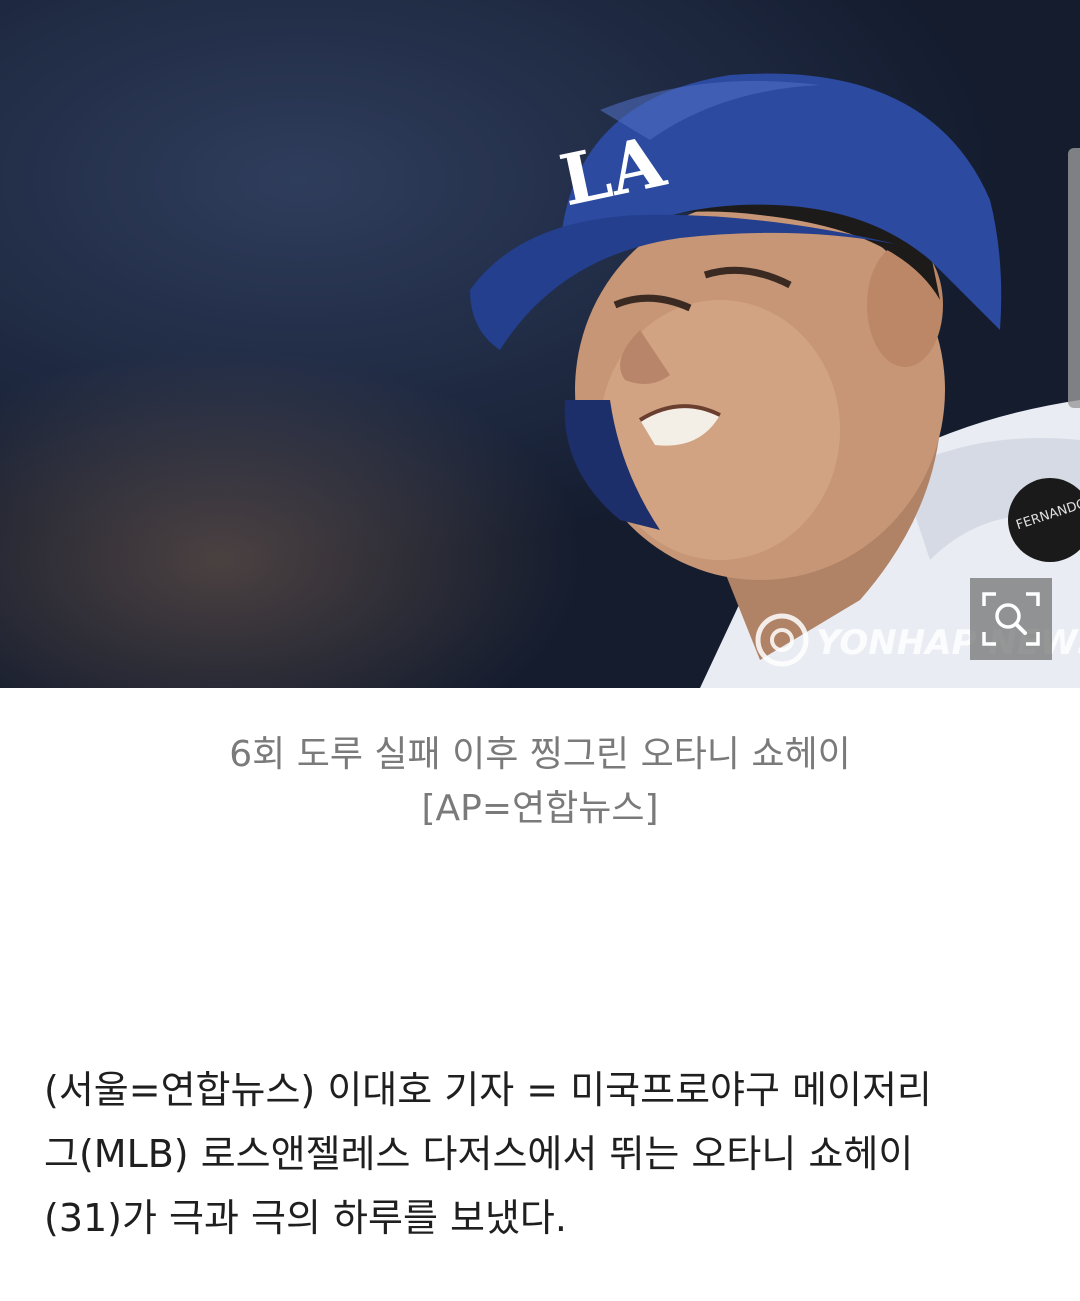 The height and width of the screenshot is (1301, 1080). What do you see at coordinates (540, 782) in the screenshot?
I see `photo-caption: 6회 도루 실패 이후 찡그린 오타니 쇼헤이 [AP=연합뉴스]` at bounding box center [540, 782].